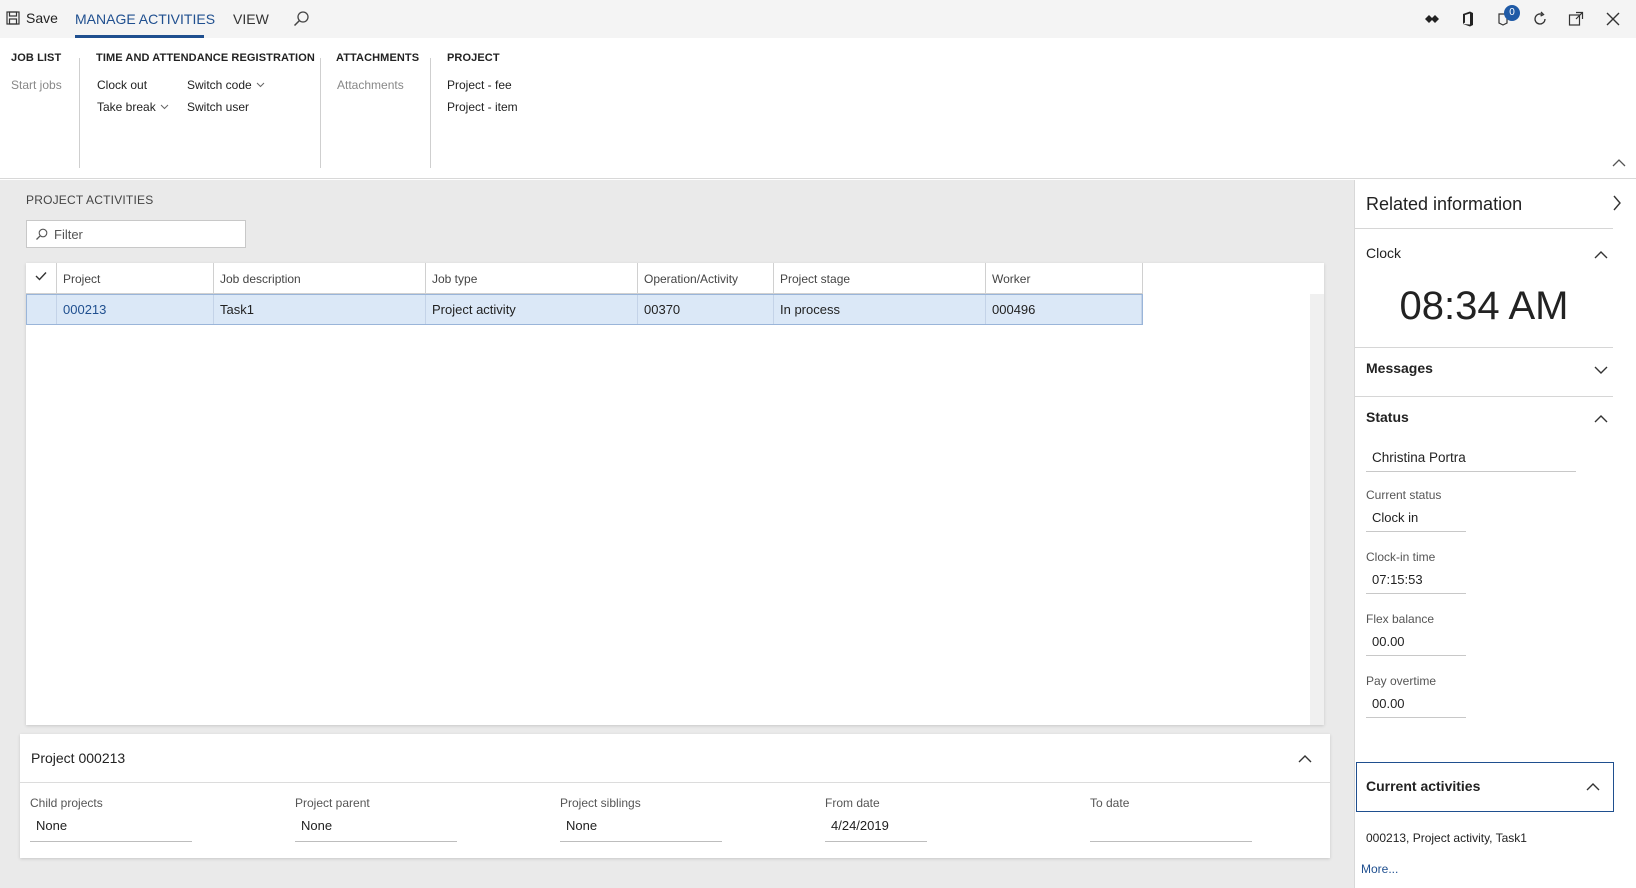 This screenshot has height=888, width=1636. I want to click on clock-out-button: Clock out, so click(122, 85).